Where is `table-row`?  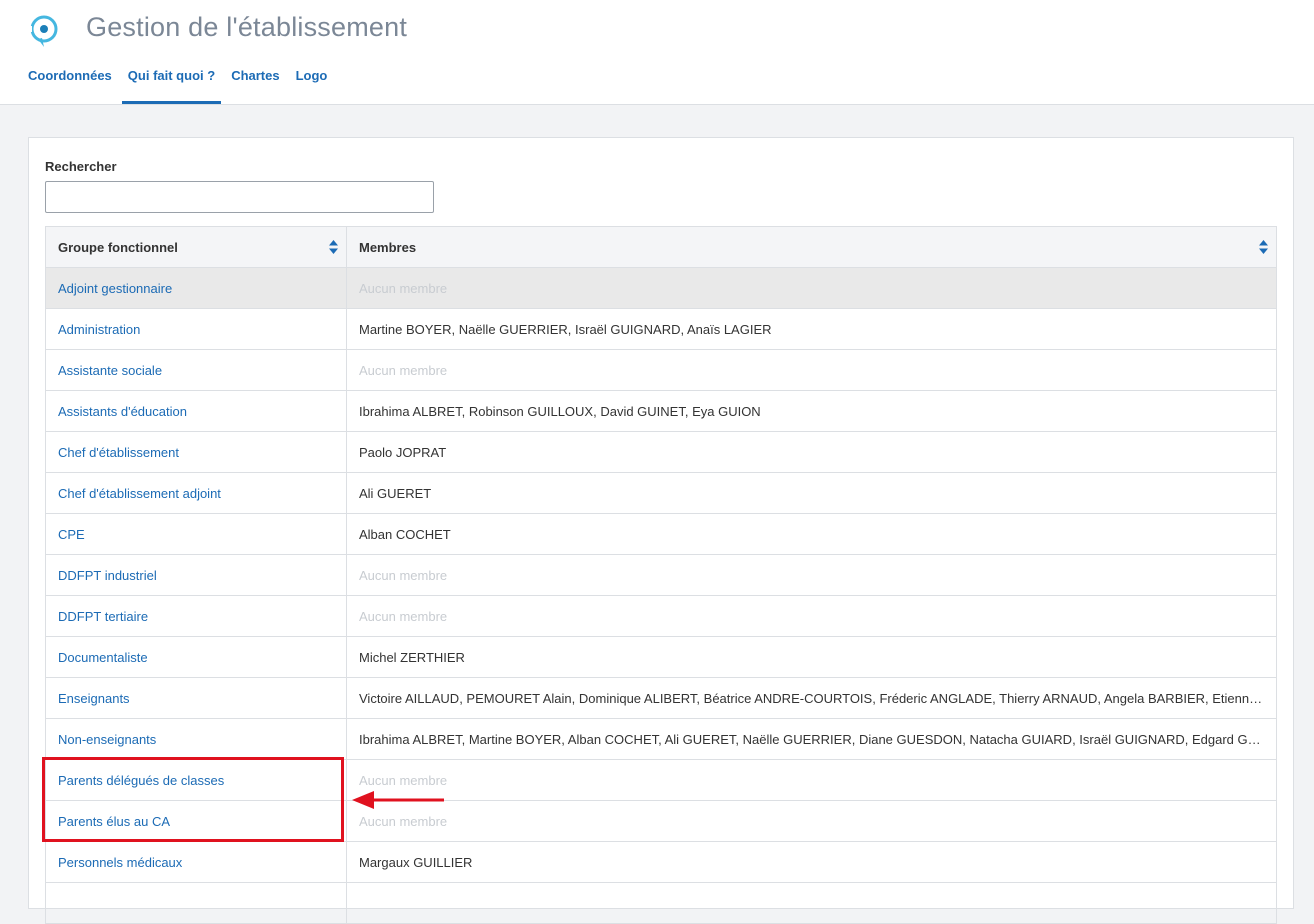 table-row is located at coordinates (661, 903).